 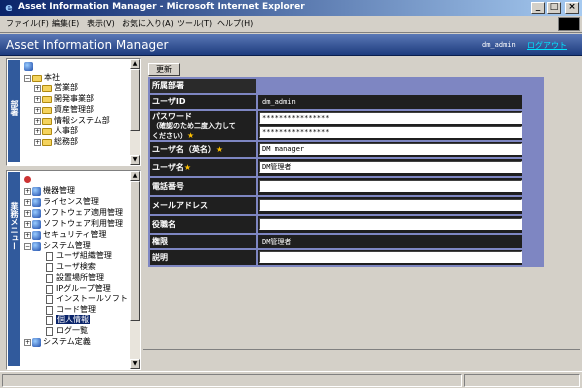 I want to click on tree-item-system-def: + システム定義, so click(x=57, y=342).